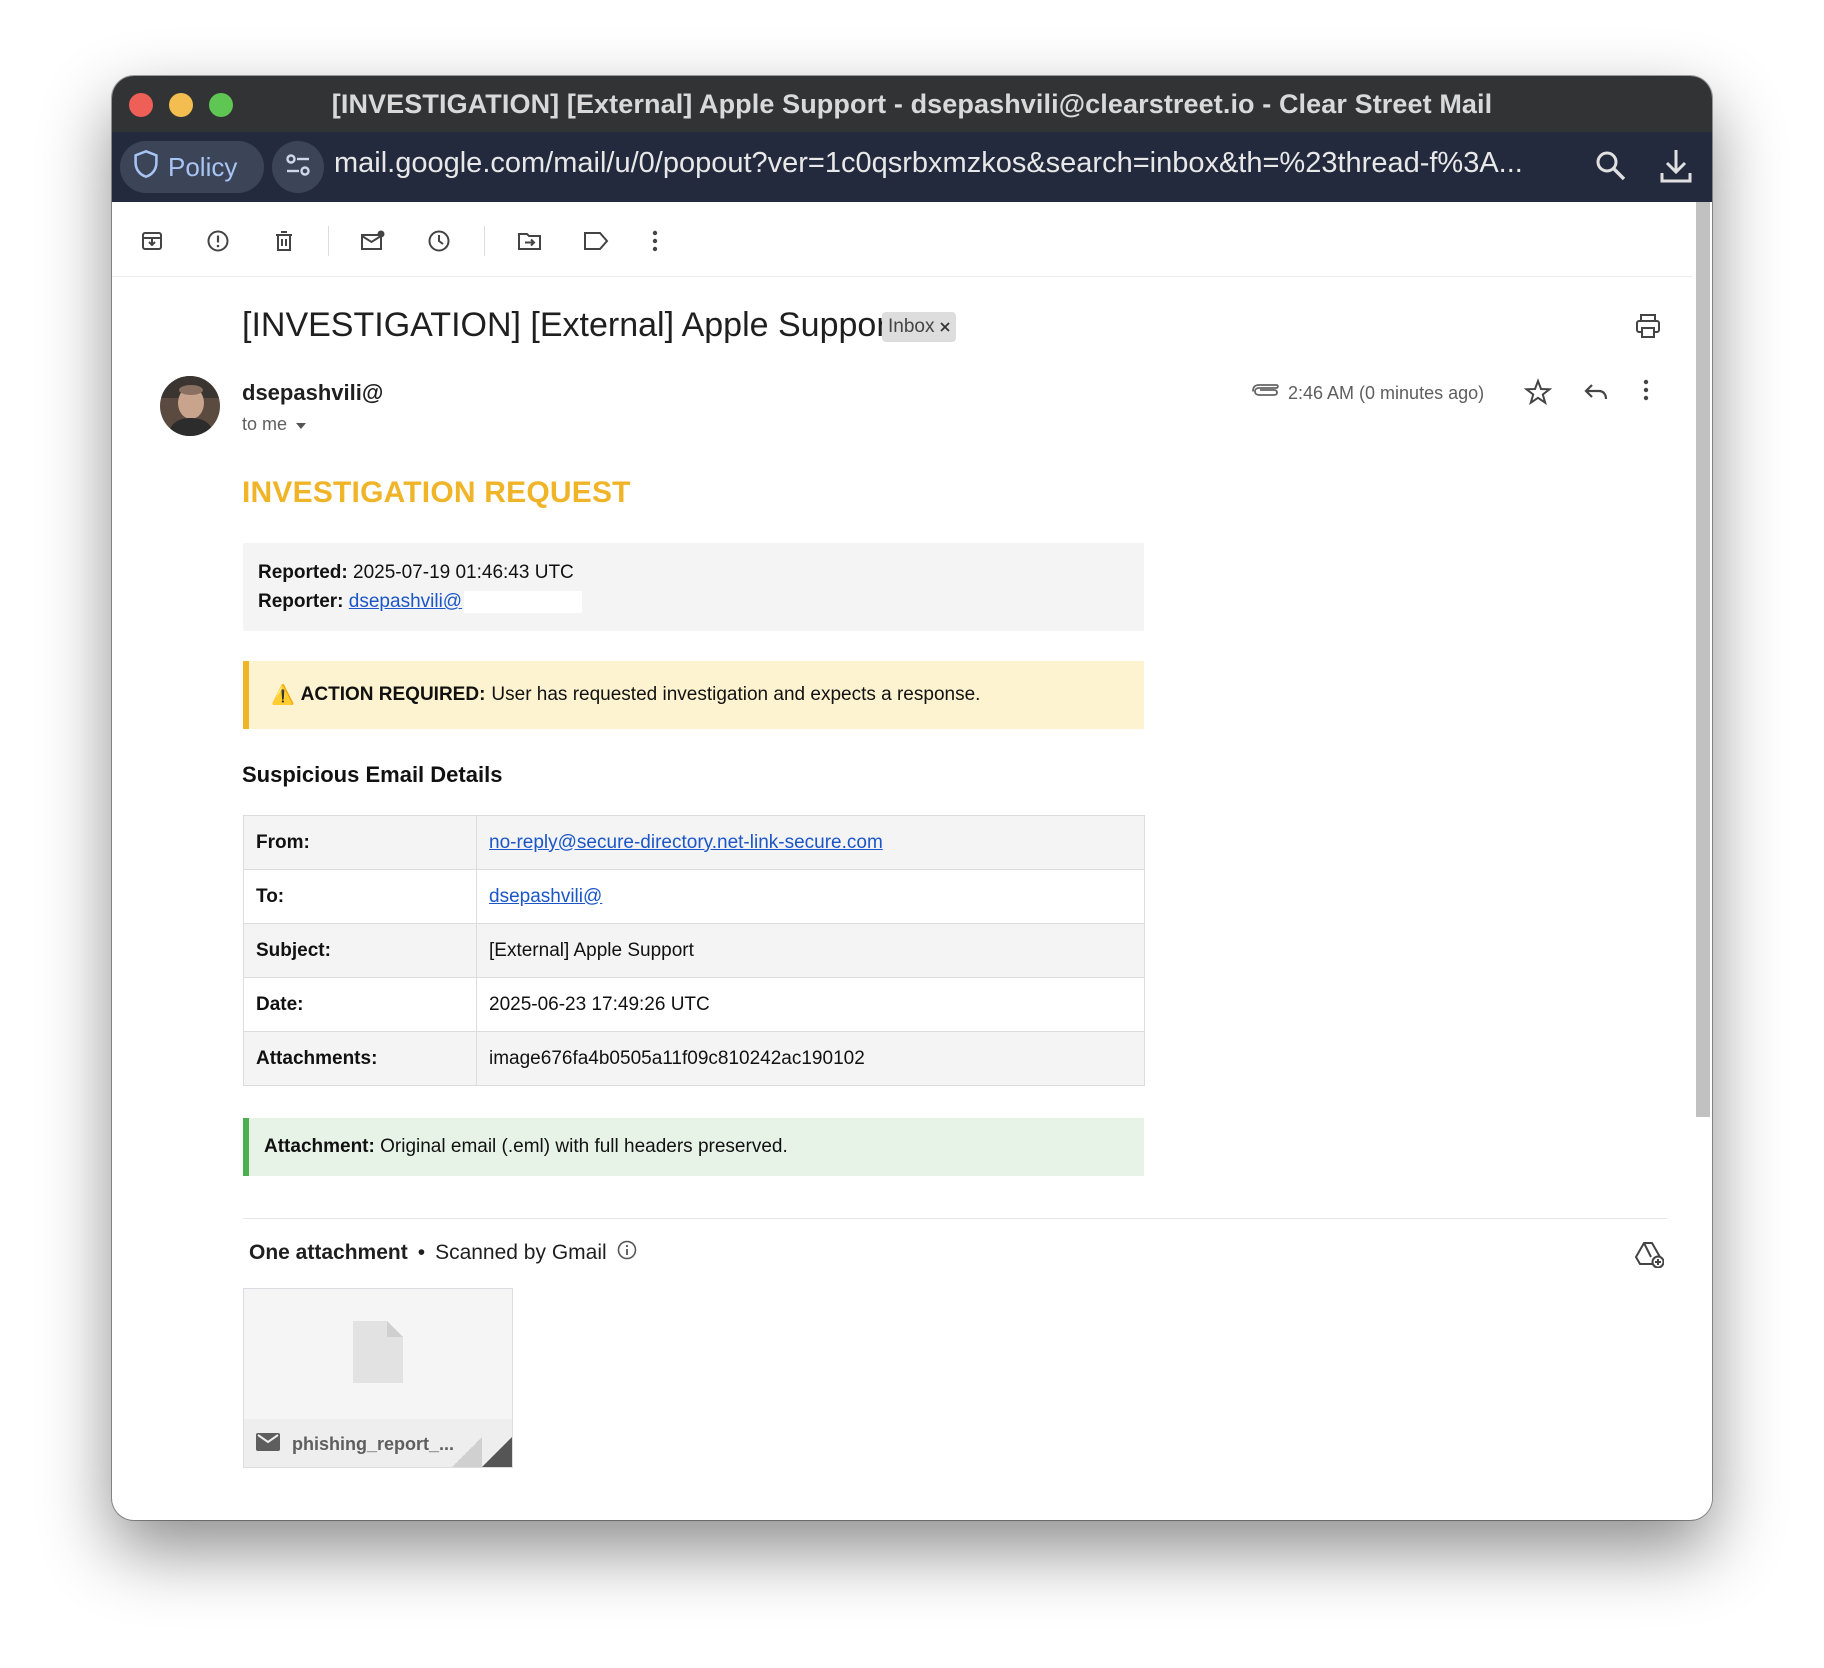 The image size is (1824, 1668). What do you see at coordinates (530, 241) in the screenshot?
I see `move-to-icon` at bounding box center [530, 241].